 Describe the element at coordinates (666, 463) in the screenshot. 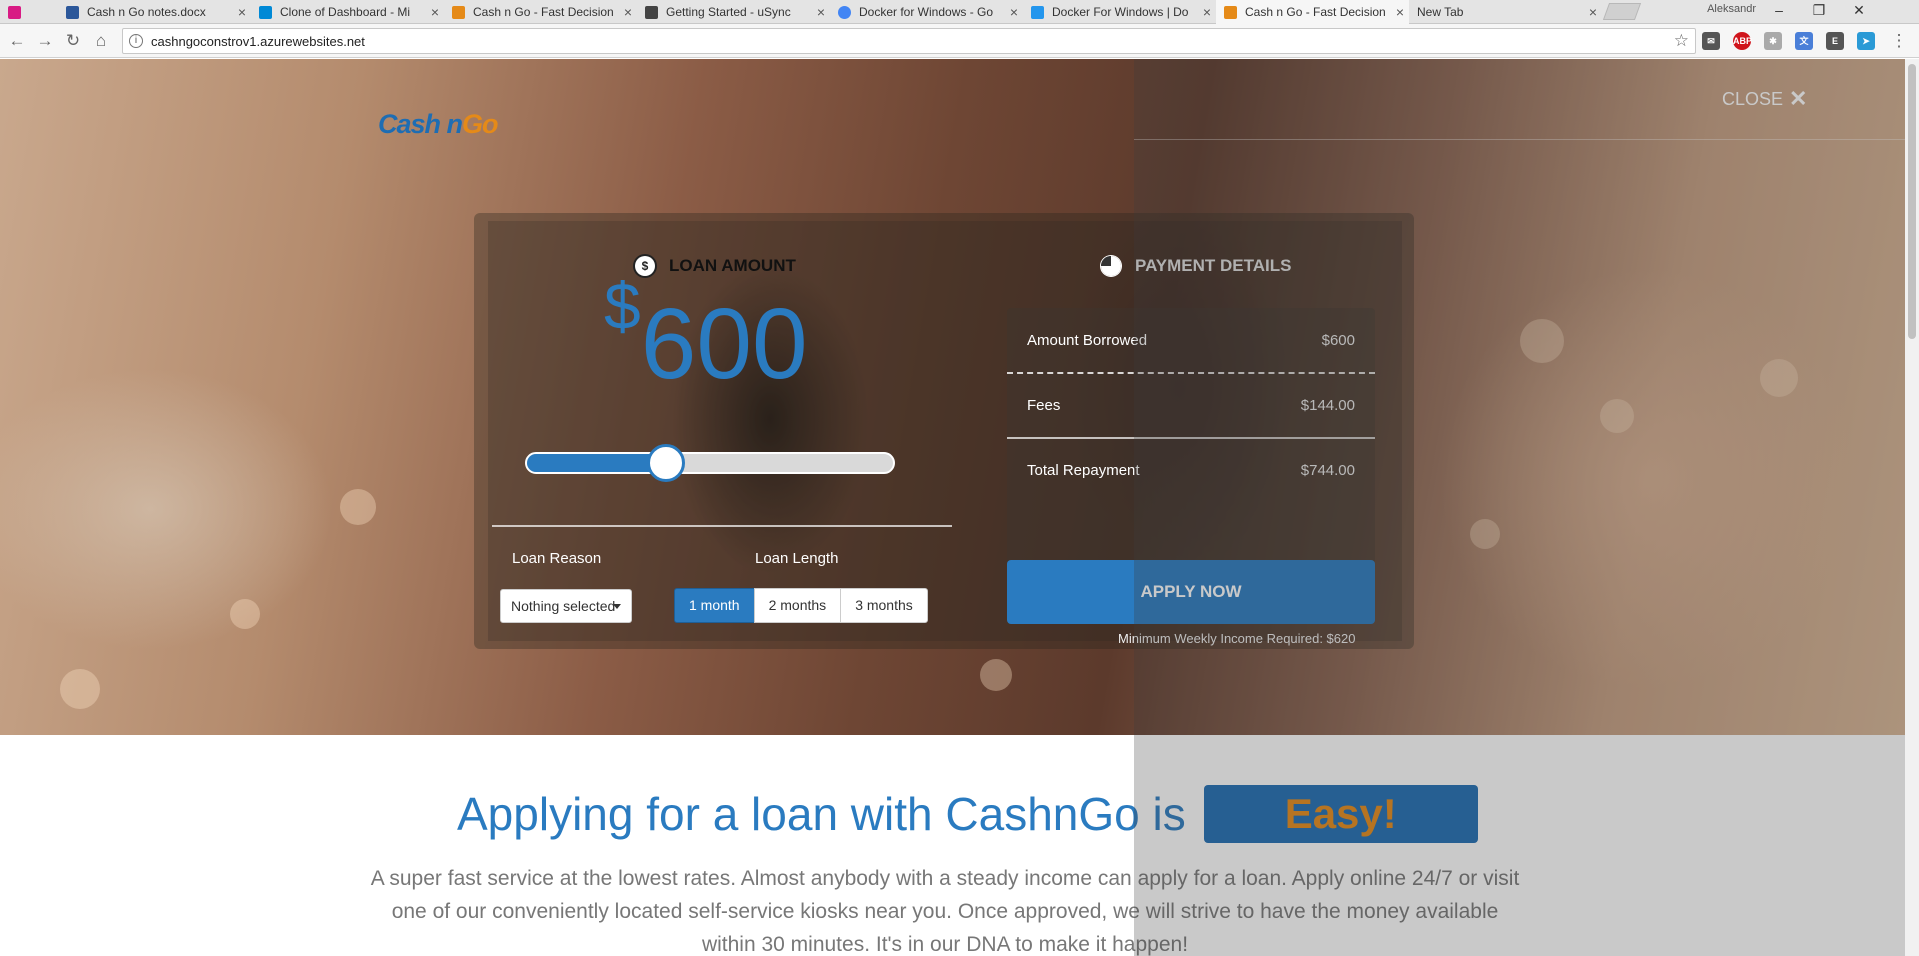

I see `slider-handle` at that location.